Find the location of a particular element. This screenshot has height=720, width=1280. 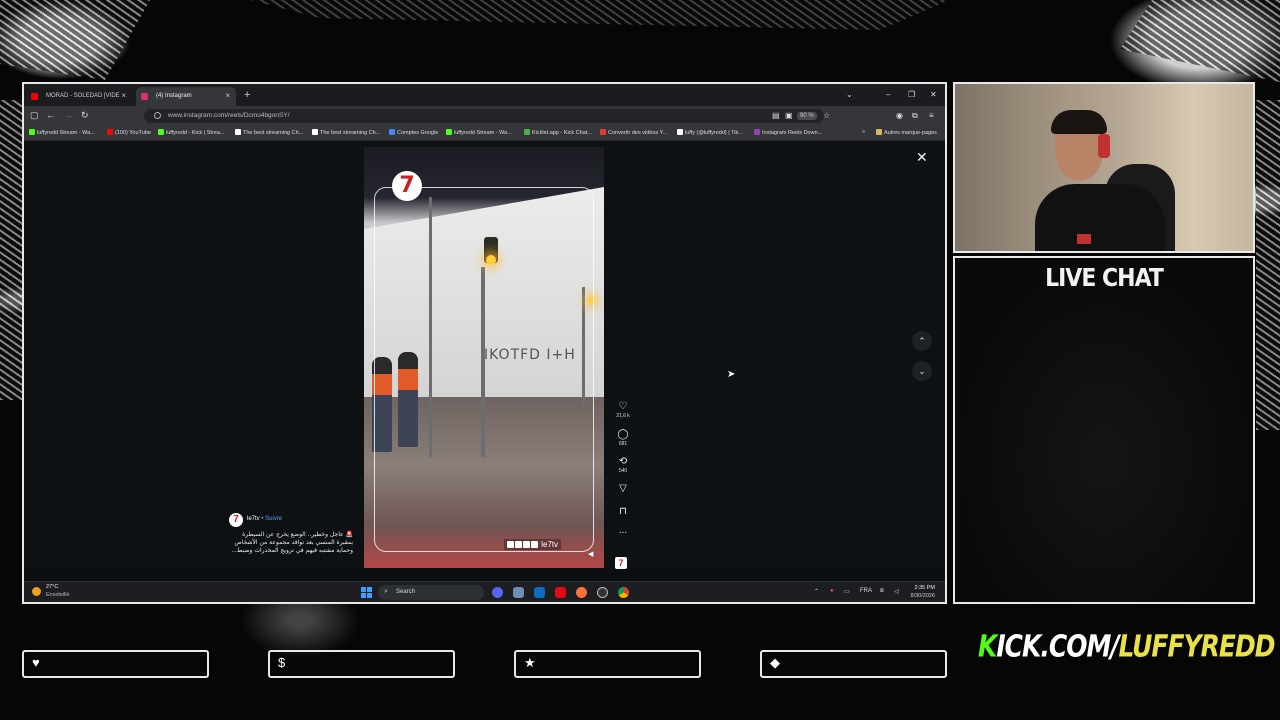

share-button: ▽ is located at coordinates (623, 488).